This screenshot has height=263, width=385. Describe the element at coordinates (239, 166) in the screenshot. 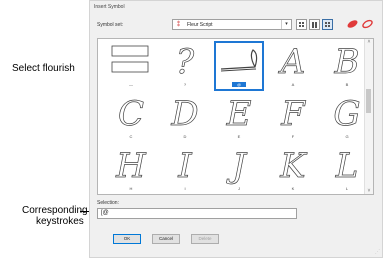

I see `symbol-glyph: J` at that location.